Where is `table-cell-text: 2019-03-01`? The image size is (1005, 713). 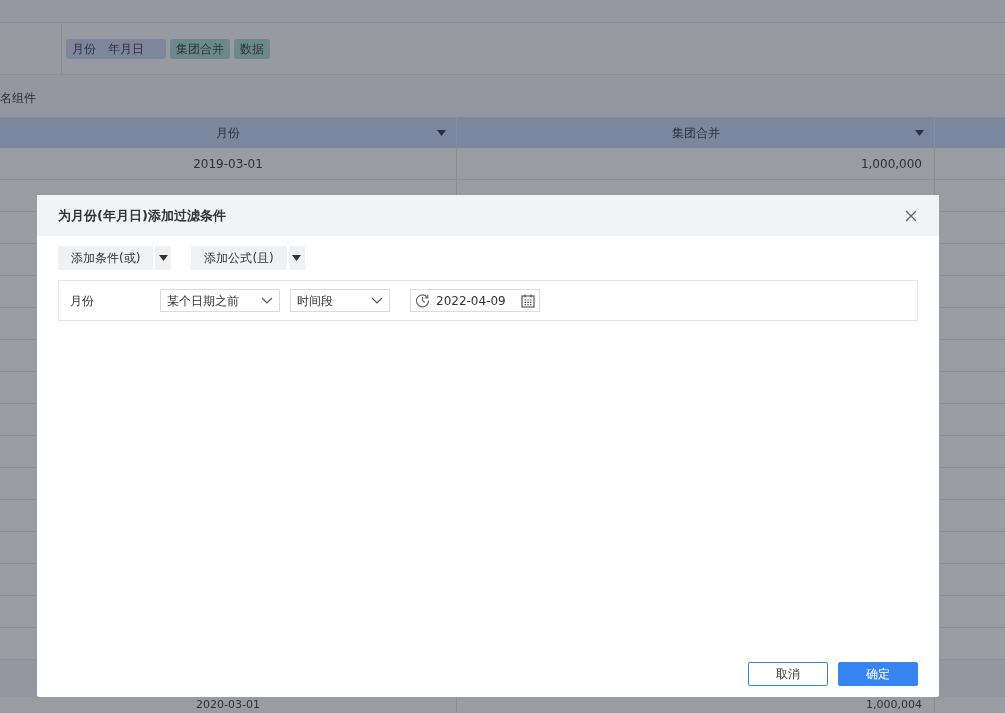 table-cell-text: 2019-03-01 is located at coordinates (228, 164).